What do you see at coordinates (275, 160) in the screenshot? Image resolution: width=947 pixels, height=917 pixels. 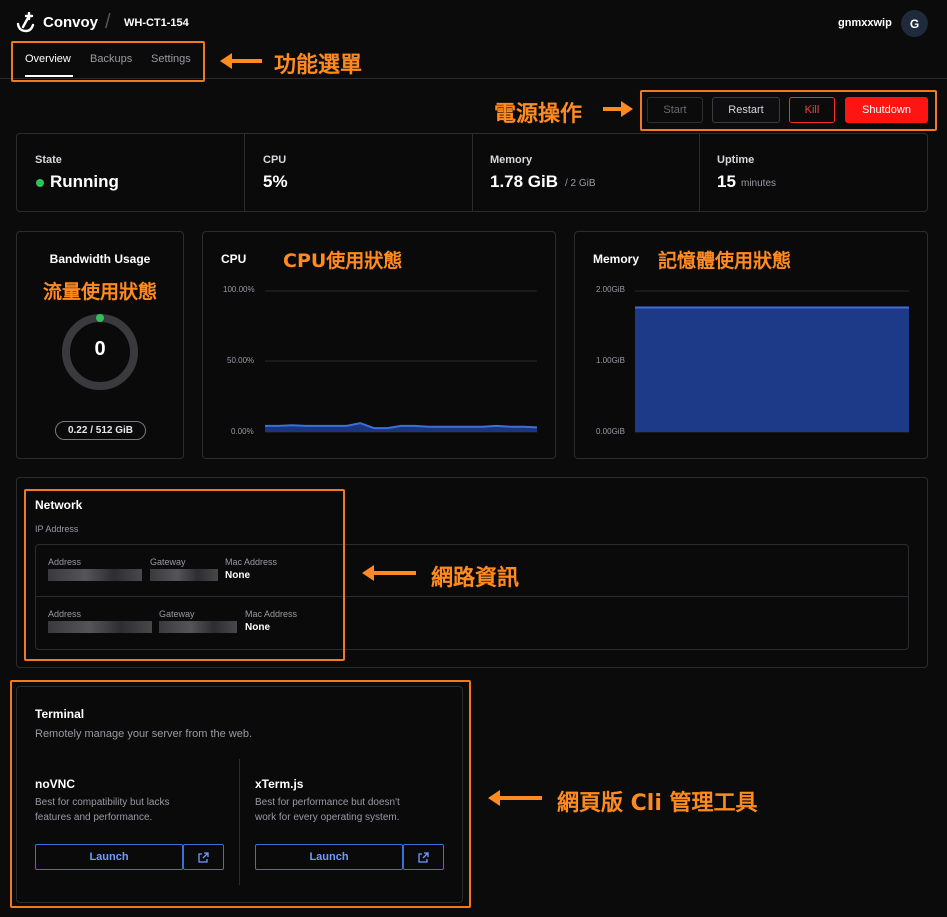 I see `cpu-label: CPU` at bounding box center [275, 160].